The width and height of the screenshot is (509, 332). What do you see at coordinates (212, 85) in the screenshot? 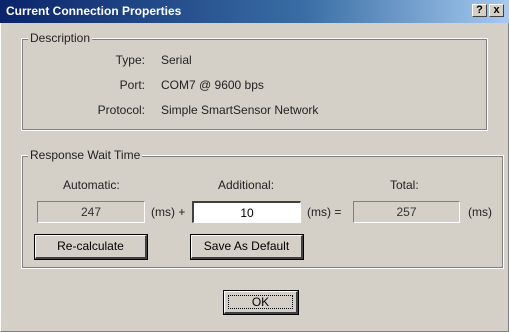
I see `port-value: COM7 @ 9600 bps` at bounding box center [212, 85].